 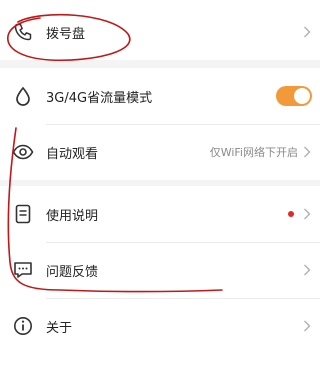 What do you see at coordinates (66, 34) in the screenshot?
I see `dialpad-label: 拨号盘` at bounding box center [66, 34].